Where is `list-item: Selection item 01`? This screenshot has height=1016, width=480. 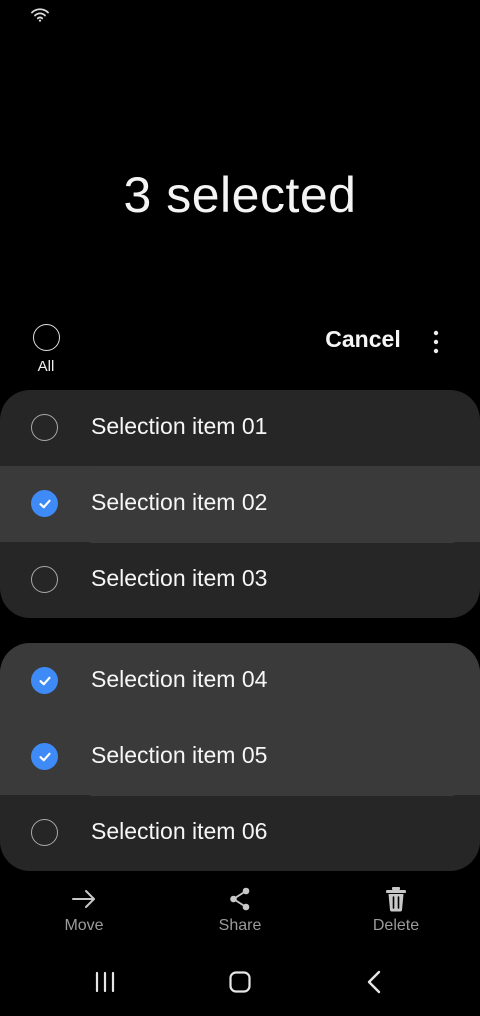 list-item: Selection item 01 is located at coordinates (240, 428).